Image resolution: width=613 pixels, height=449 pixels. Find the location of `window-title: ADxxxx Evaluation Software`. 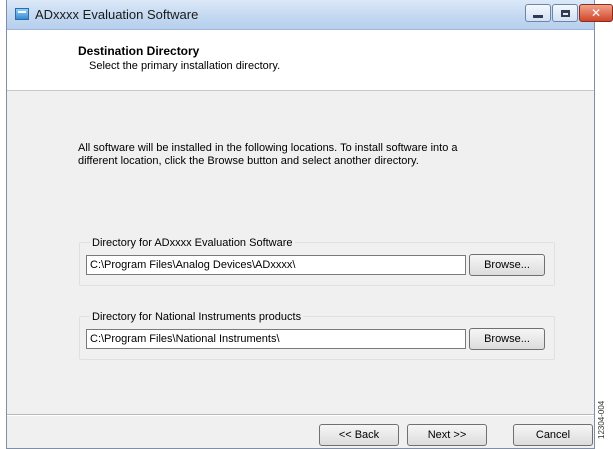

window-title: ADxxxx Evaluation Software is located at coordinates (117, 14).